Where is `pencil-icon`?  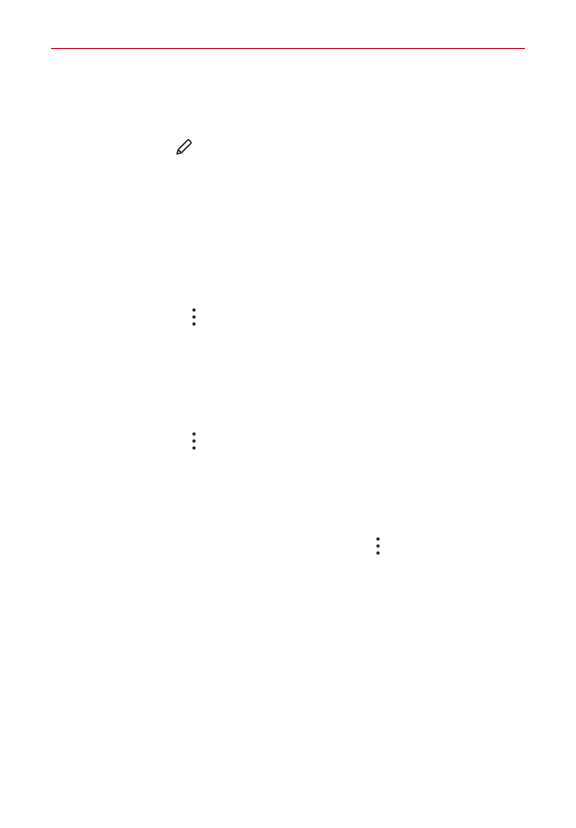 pencil-icon is located at coordinates (184, 147).